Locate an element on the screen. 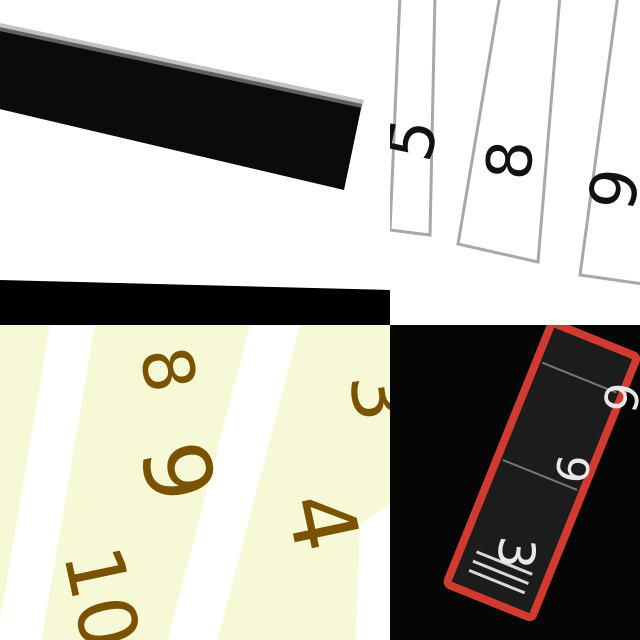 The width and height of the screenshot is (640, 640). digit-3: 3 is located at coordinates (515, 553).